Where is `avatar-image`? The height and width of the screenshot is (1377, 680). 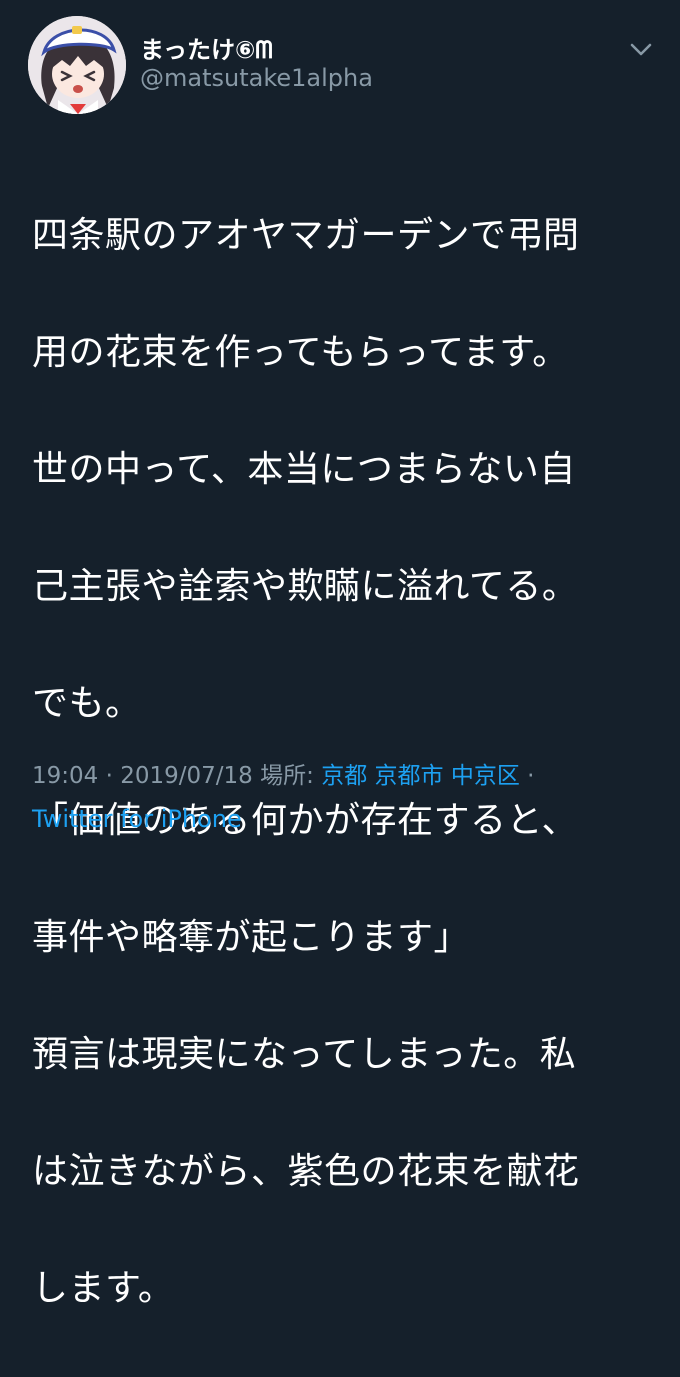
avatar-image is located at coordinates (77, 65).